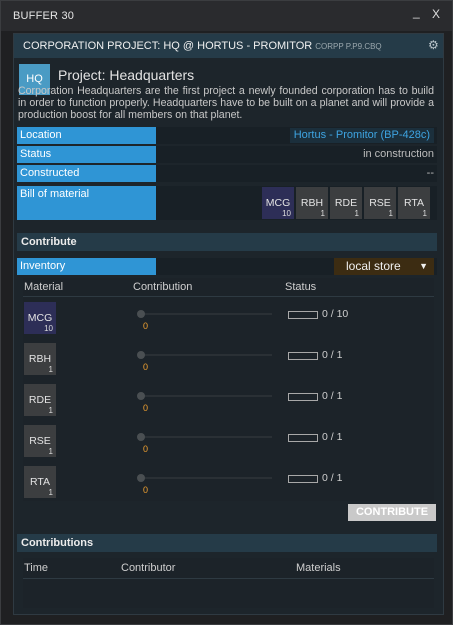  What do you see at coordinates (227, 173) in the screenshot?
I see `constructed-row: Constructed --` at bounding box center [227, 173].